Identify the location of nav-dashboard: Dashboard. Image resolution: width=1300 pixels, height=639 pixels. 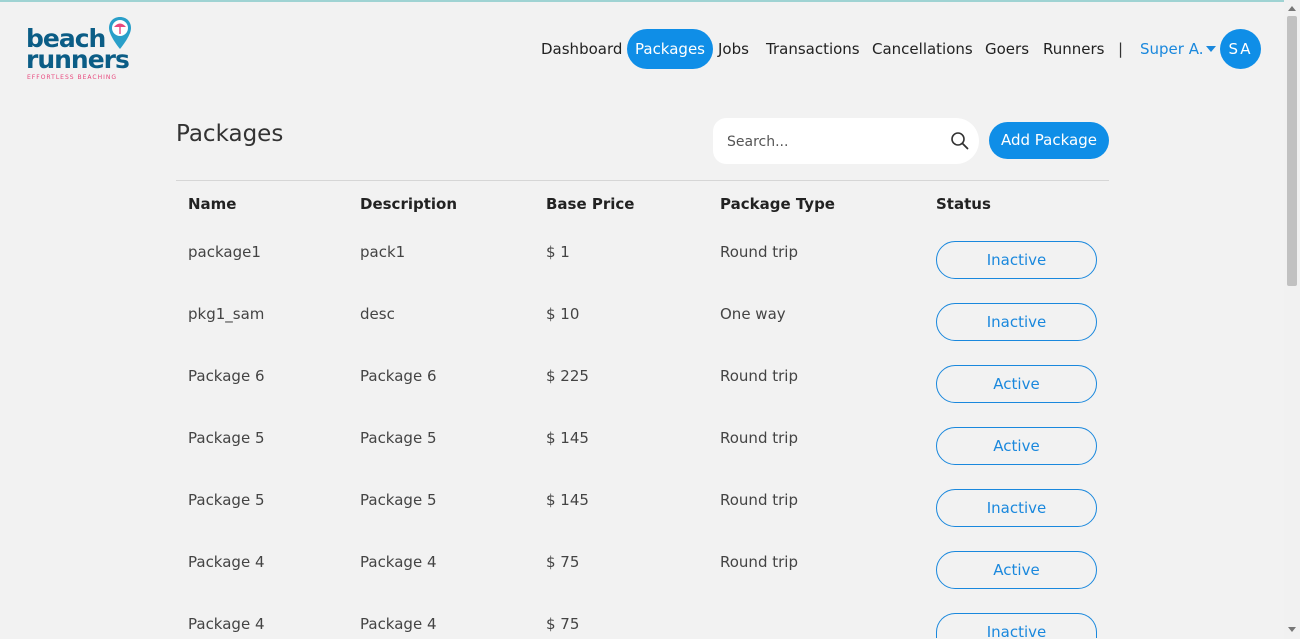
(581, 49).